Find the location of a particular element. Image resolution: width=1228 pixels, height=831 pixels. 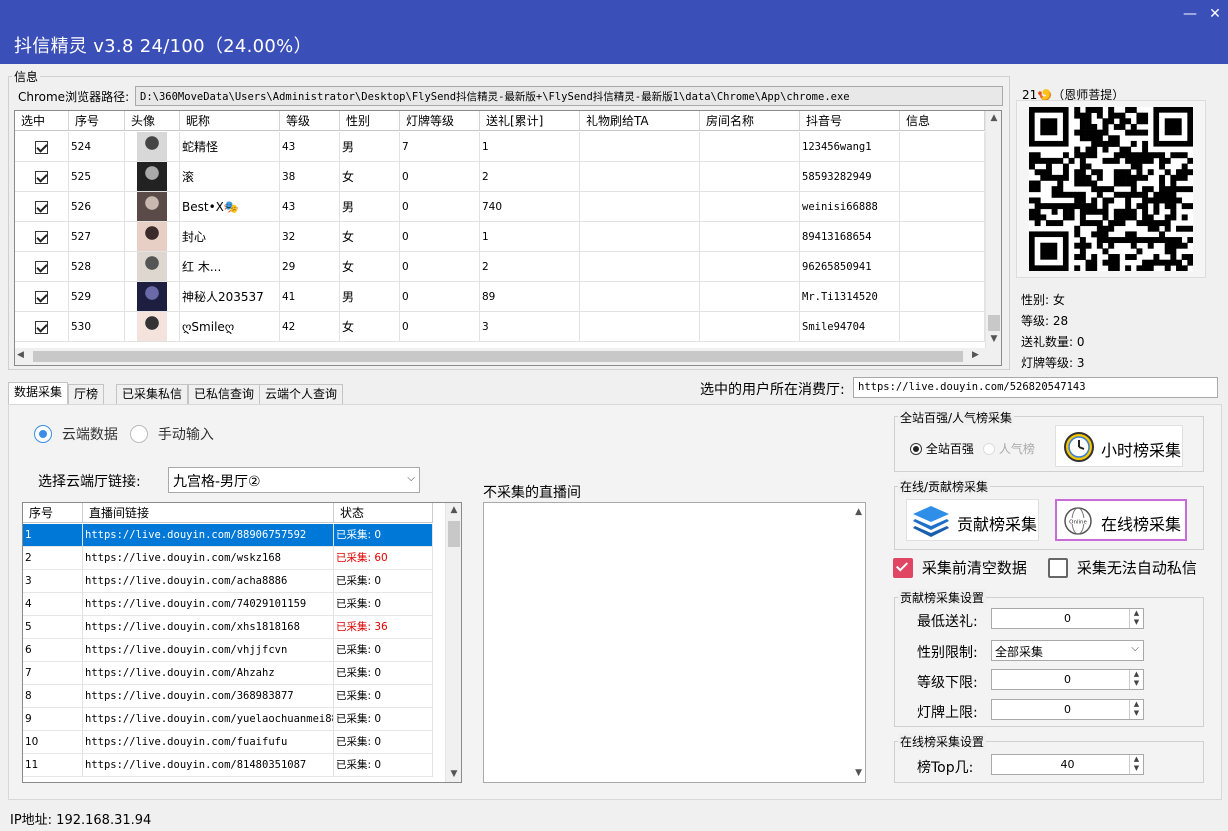

grid-cell: 89413168654 is located at coordinates (850, 237).